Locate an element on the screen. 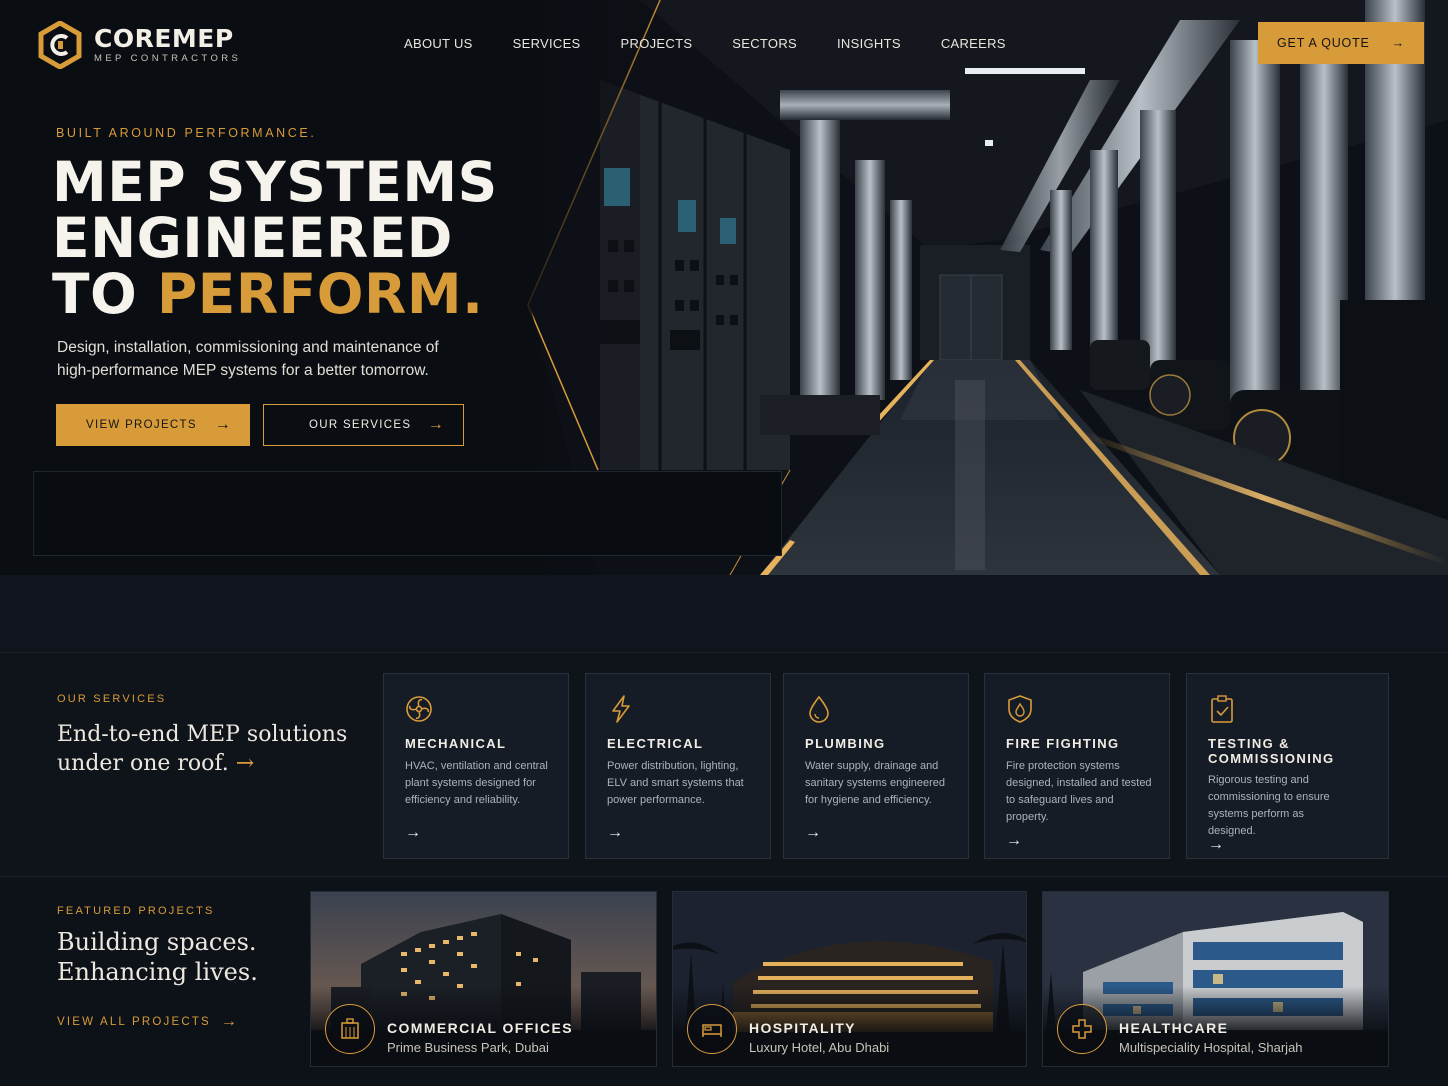  brand-name: COREMEP is located at coordinates (164, 38).